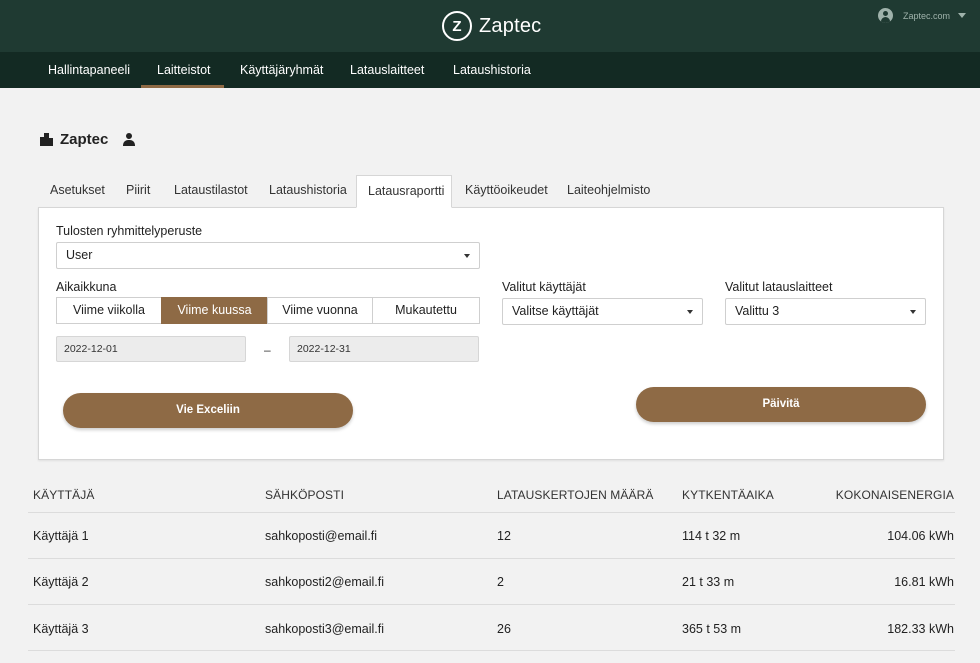 Image resolution: width=980 pixels, height=663 pixels. I want to click on nav-item-chargers: Latauslaitteet, so click(387, 70).